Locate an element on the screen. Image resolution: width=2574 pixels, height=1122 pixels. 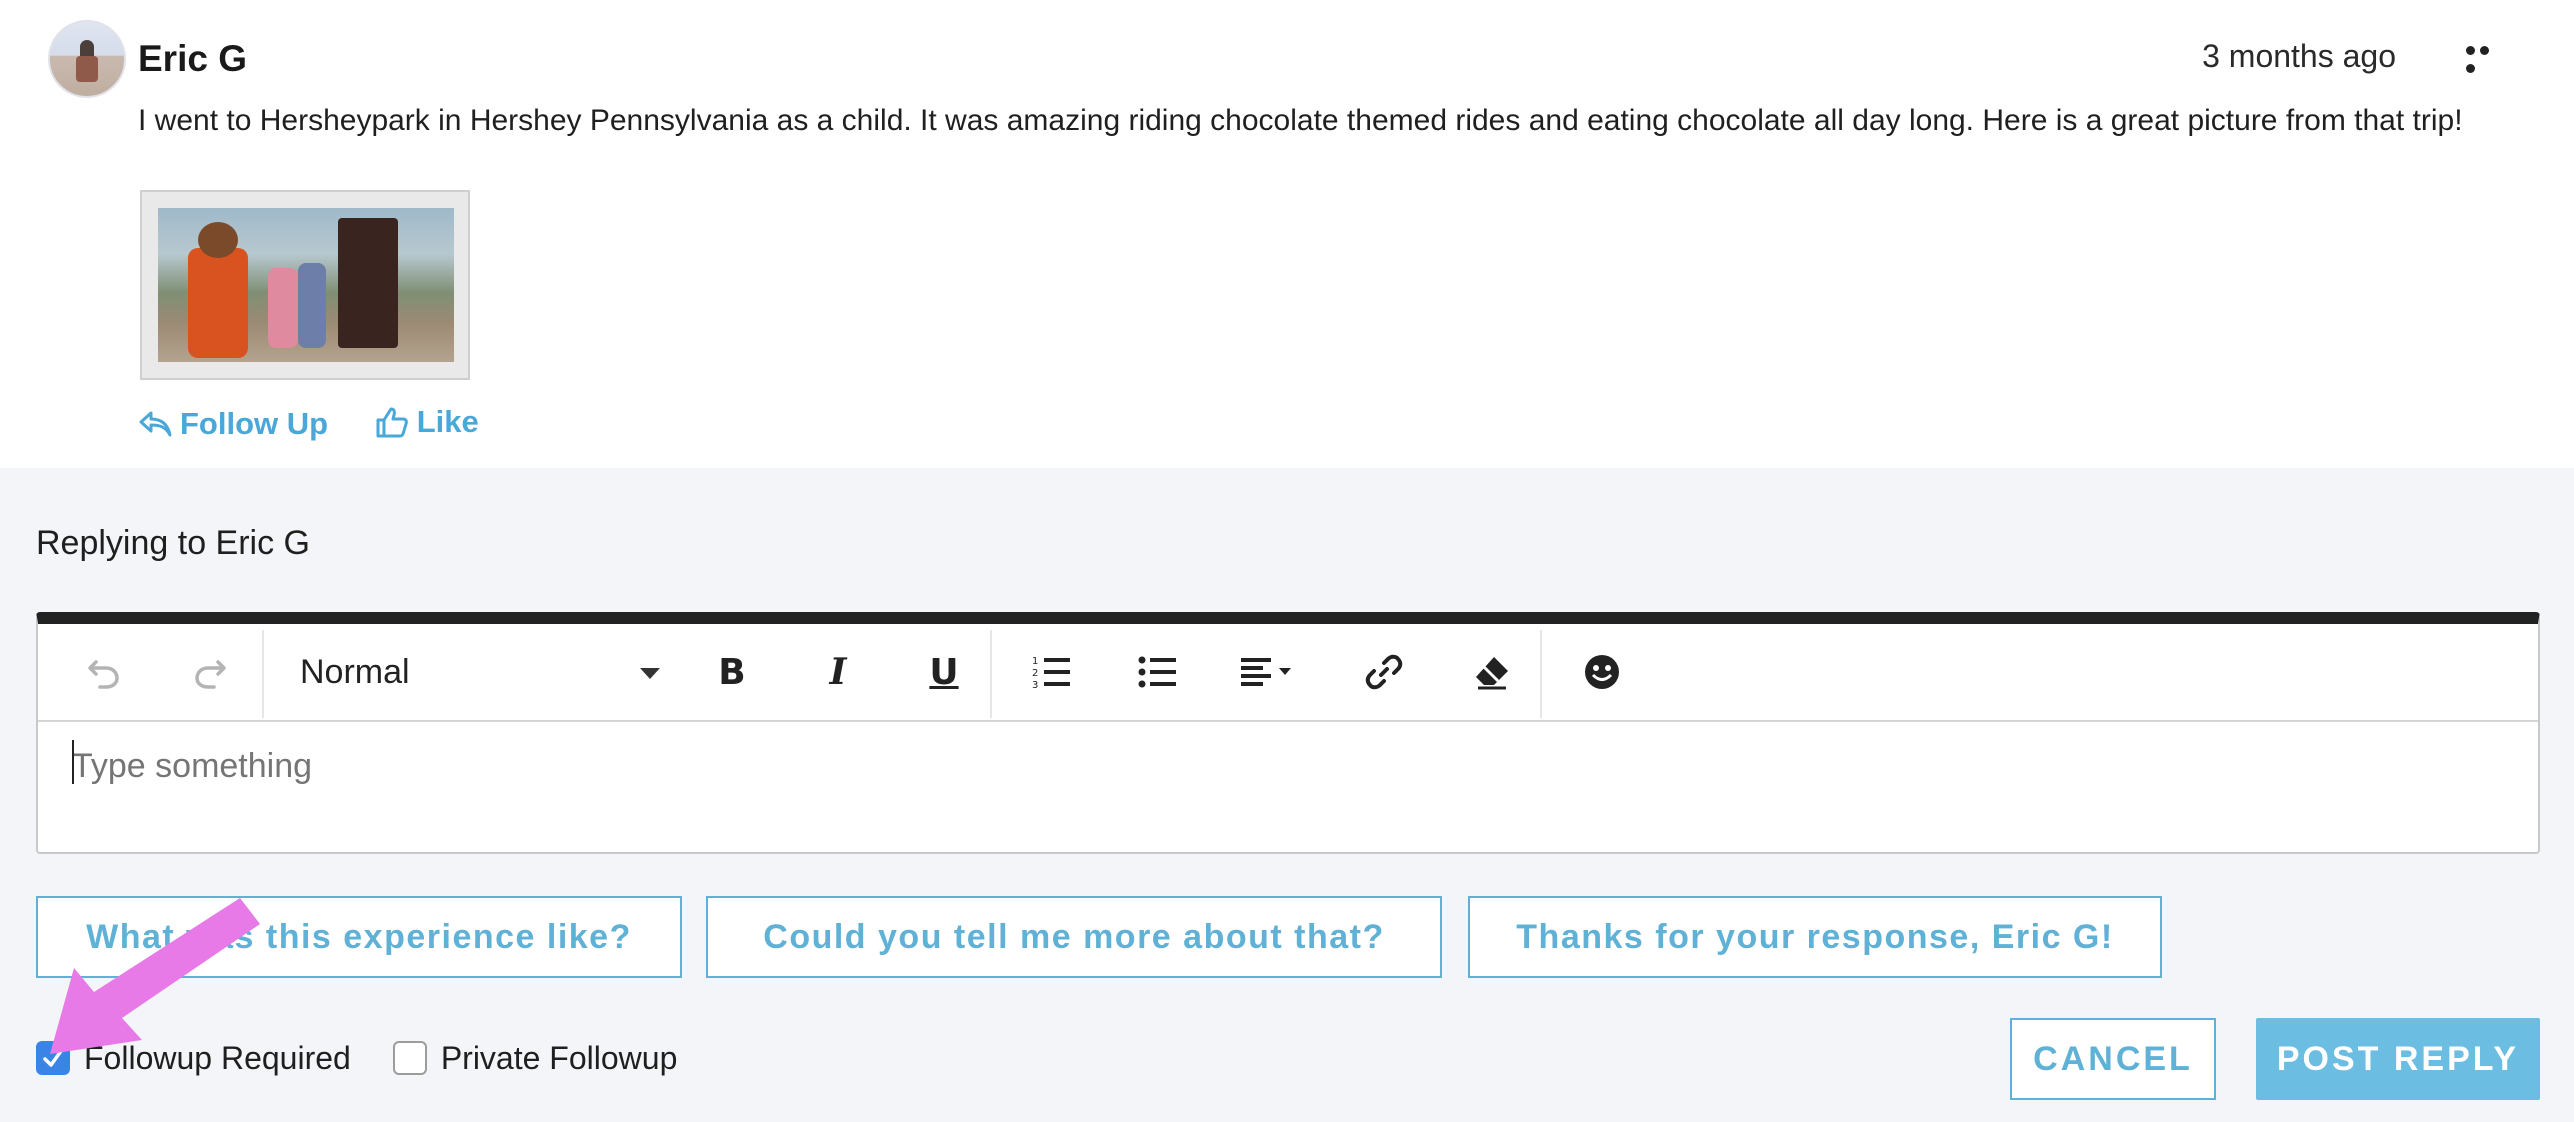
italic-button: I is located at coordinates (838, 672).